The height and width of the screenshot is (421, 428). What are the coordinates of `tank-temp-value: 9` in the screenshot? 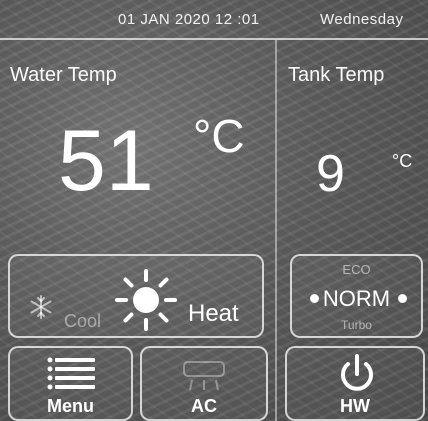 It's located at (330, 174).